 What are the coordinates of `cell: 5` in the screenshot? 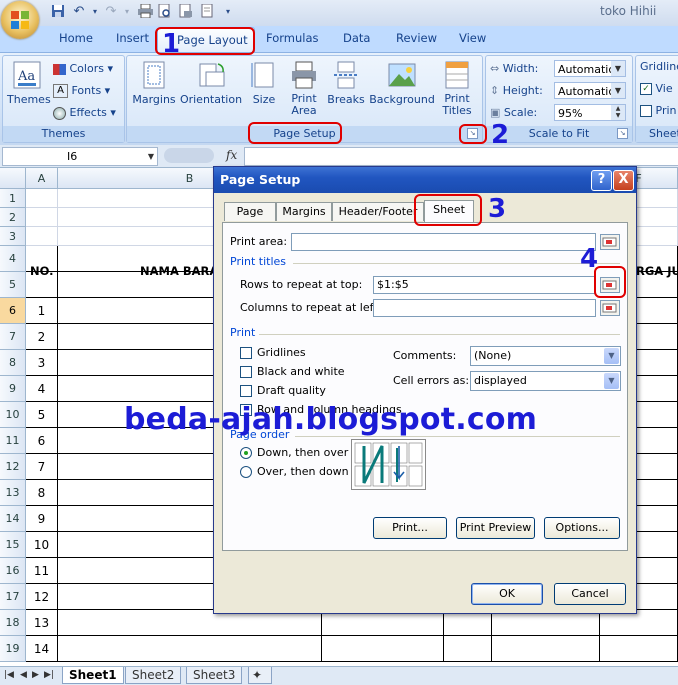 It's located at (42, 415).